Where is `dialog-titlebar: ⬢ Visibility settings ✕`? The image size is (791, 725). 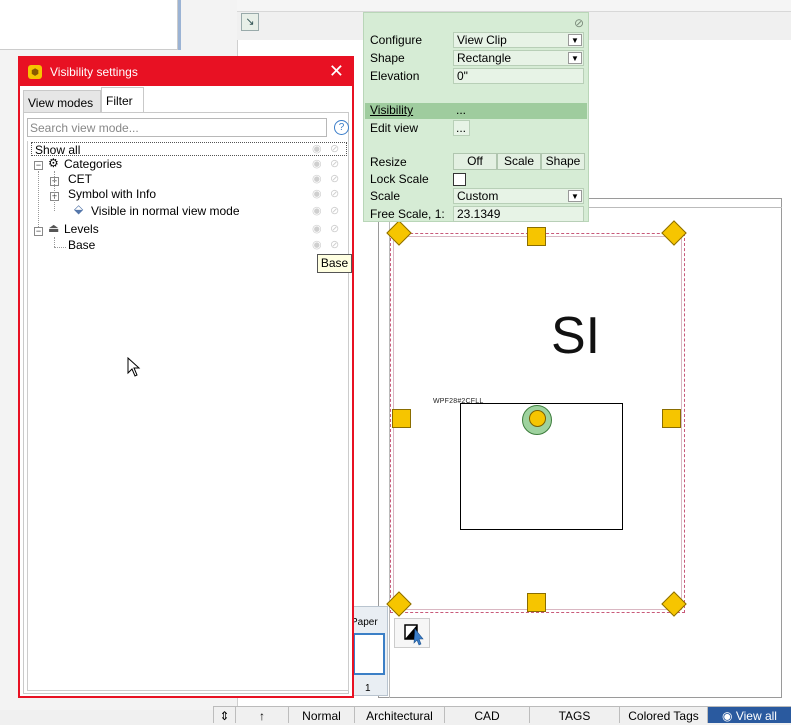 dialog-titlebar: ⬢ Visibility settings ✕ is located at coordinates (186, 72).